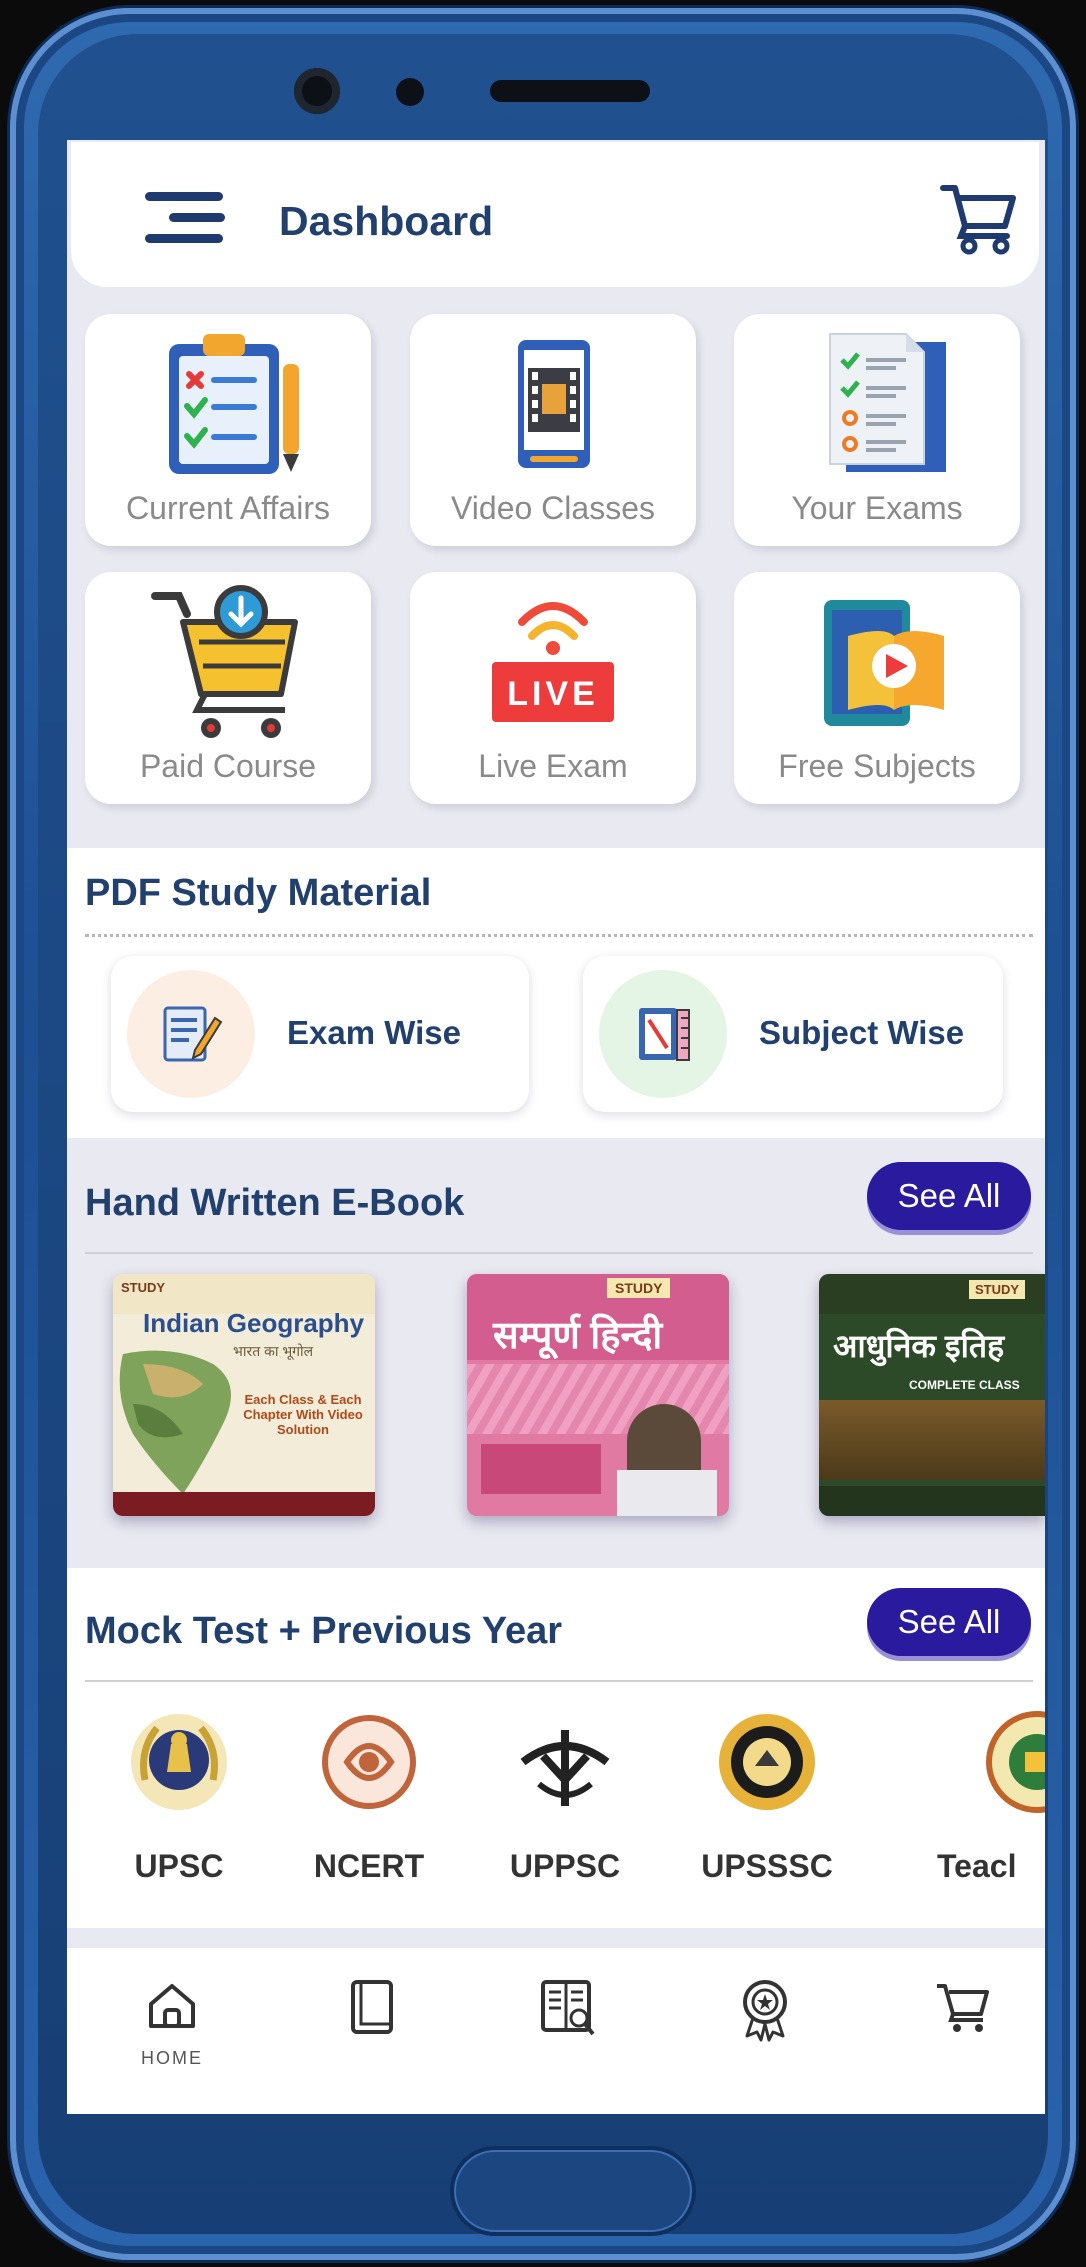 The image size is (1086, 2267). Describe the element at coordinates (372, 2007) in the screenshot. I see `book-icon` at that location.